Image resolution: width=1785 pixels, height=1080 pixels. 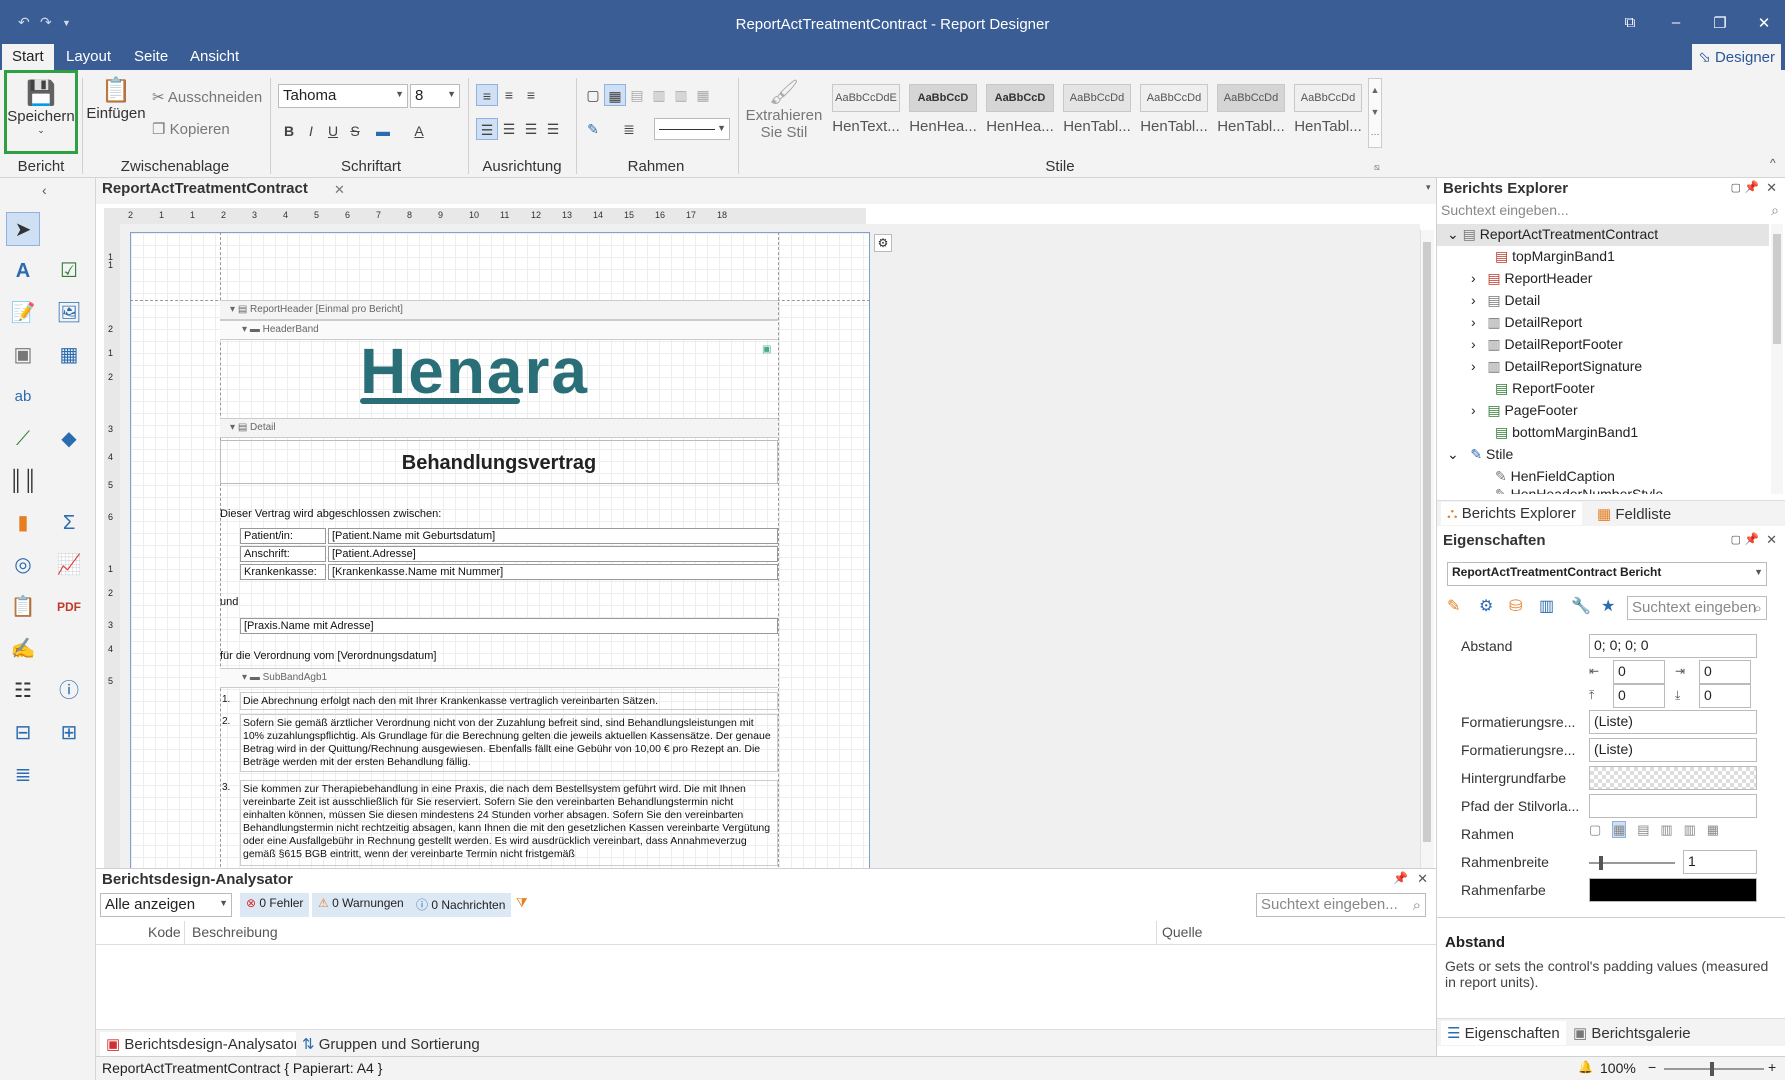 What do you see at coordinates (866, 98) in the screenshot?
I see `style-tile: AaBbCcDdE` at bounding box center [866, 98].